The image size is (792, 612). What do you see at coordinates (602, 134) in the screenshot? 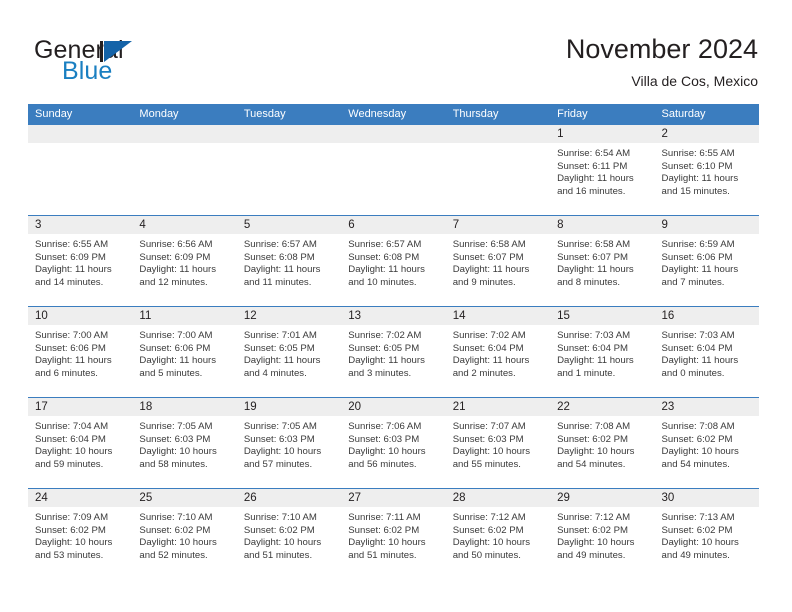
I see `day-number: 1` at bounding box center [602, 134].